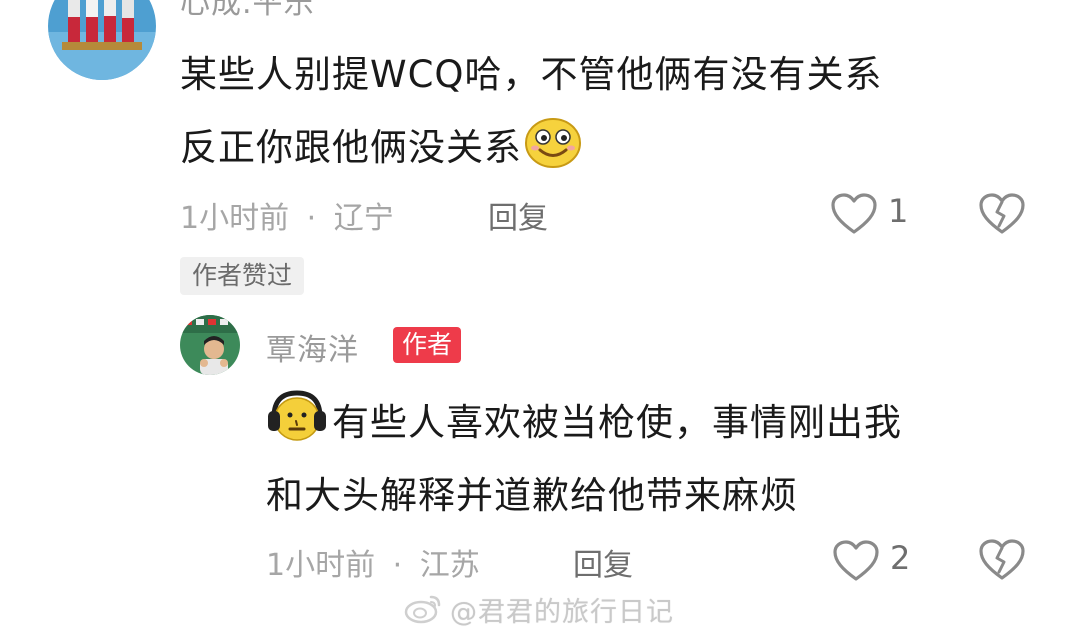 The width and height of the screenshot is (1084, 636). Describe the element at coordinates (900, 558) in the screenshot. I see `like-count: 2` at that location.